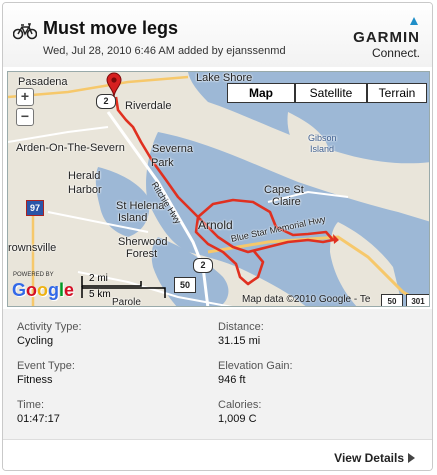 This screenshot has height=475, width=437. I want to click on garmin-triangle-icon, so click(414, 21).